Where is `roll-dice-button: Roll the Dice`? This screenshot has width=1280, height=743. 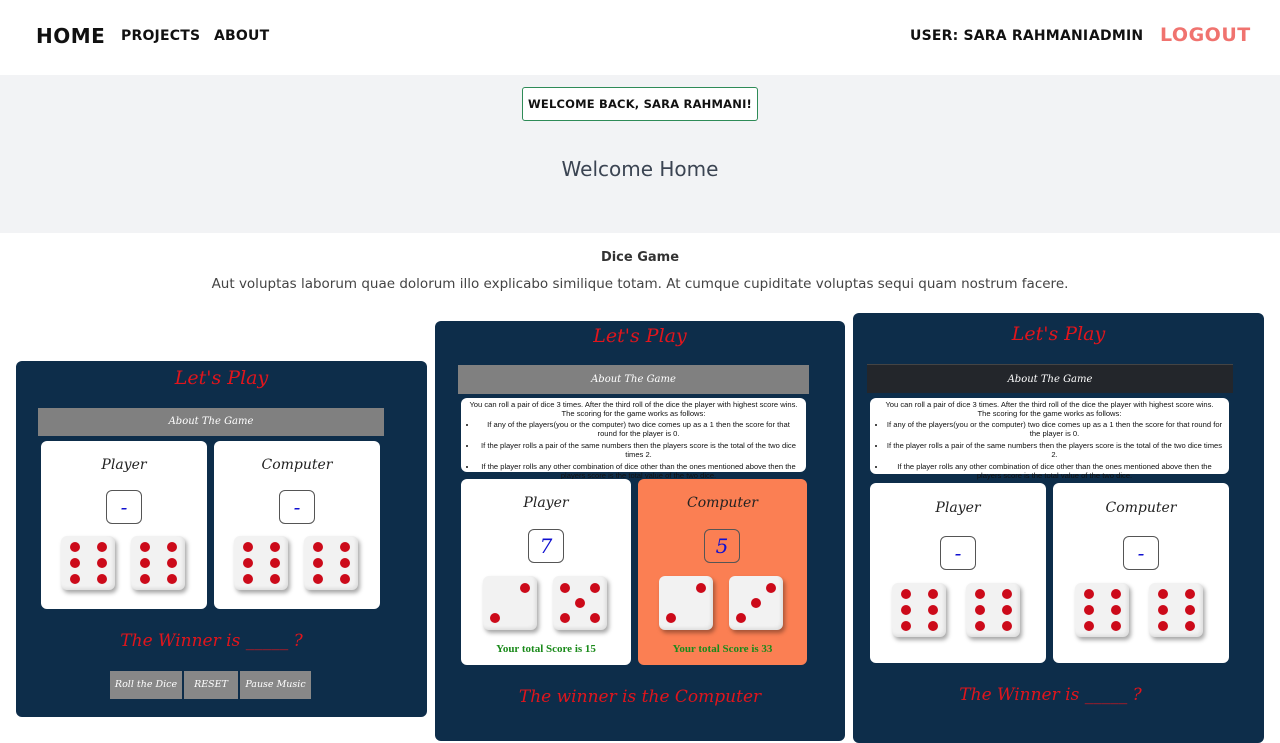
roll-dice-button: Roll the Dice is located at coordinates (146, 685).